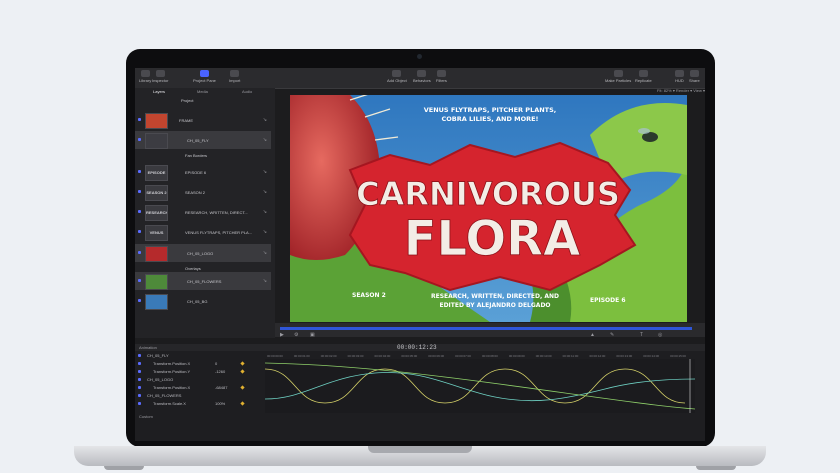 The image size is (840, 473). I want to click on share-icon, so click(694, 73).